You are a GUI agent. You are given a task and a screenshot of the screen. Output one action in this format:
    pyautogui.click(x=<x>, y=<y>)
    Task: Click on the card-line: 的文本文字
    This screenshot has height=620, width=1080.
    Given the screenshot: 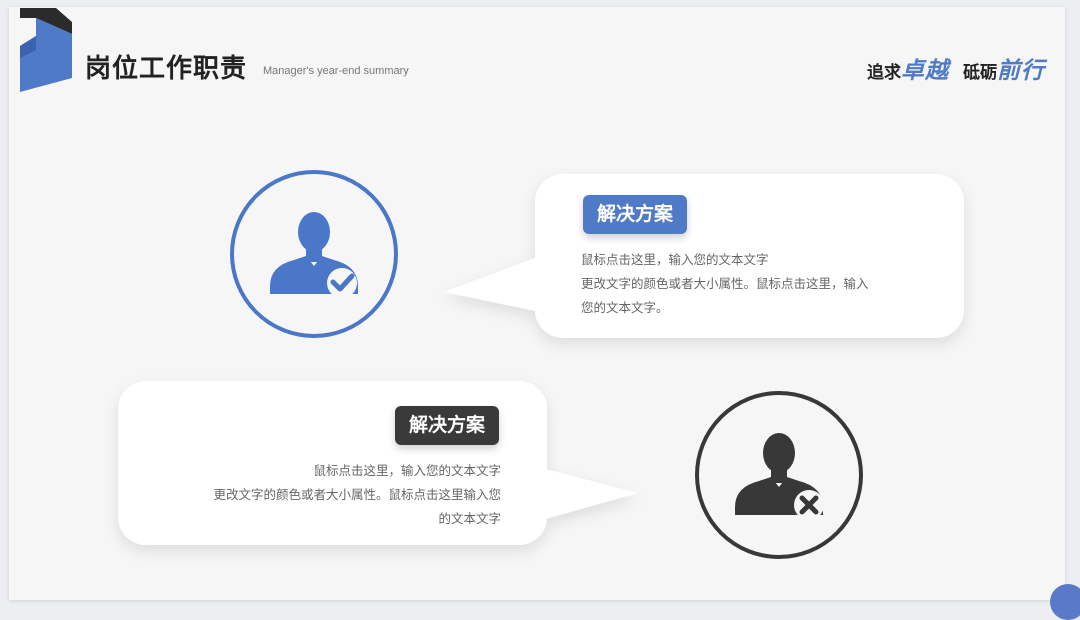 What is the action you would take?
    pyautogui.click(x=469, y=518)
    